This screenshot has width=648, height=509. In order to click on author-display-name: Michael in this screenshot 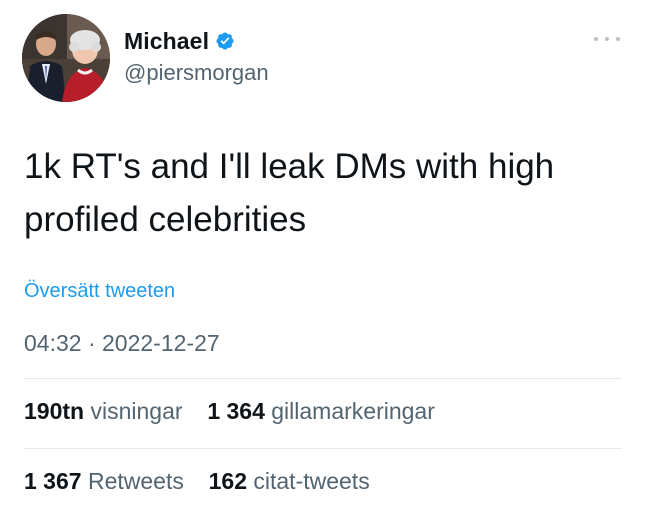, I will do `click(166, 41)`.